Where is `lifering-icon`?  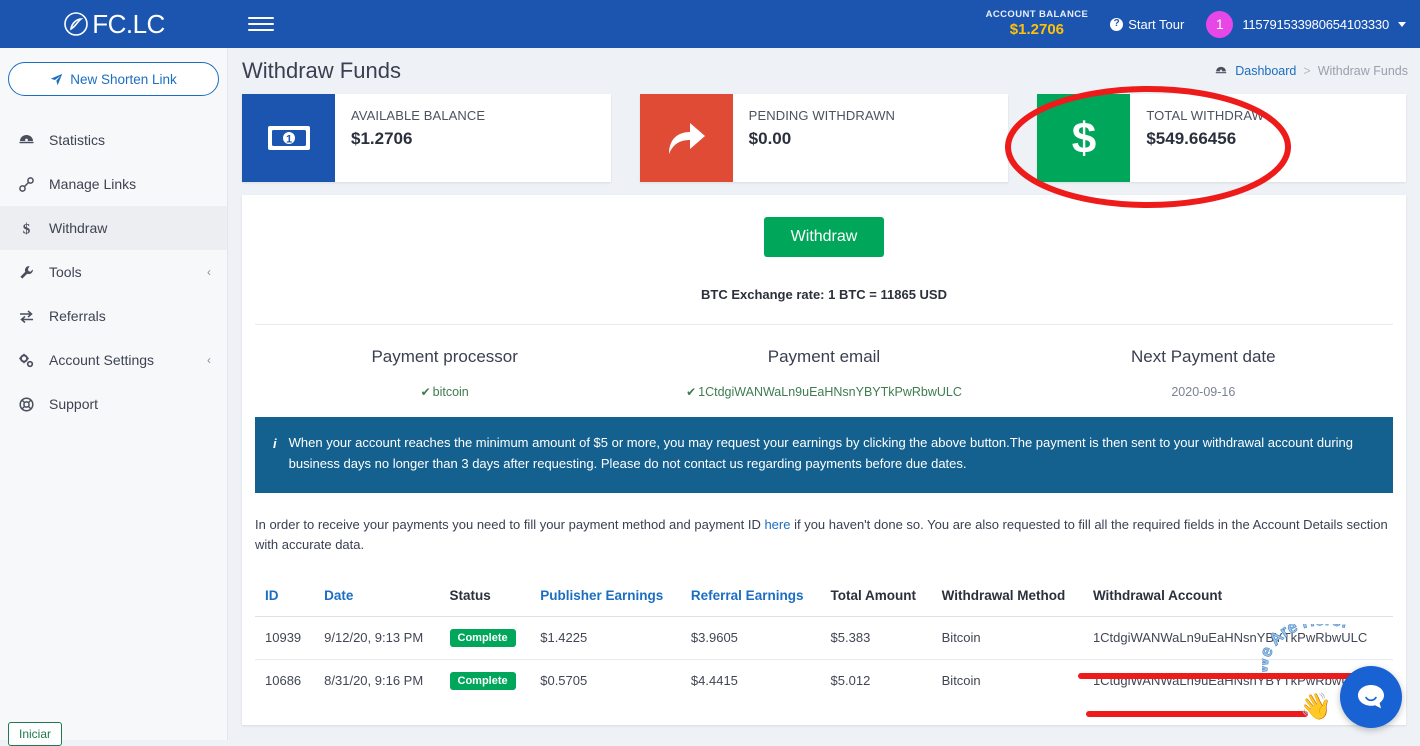
lifering-icon is located at coordinates (26, 404).